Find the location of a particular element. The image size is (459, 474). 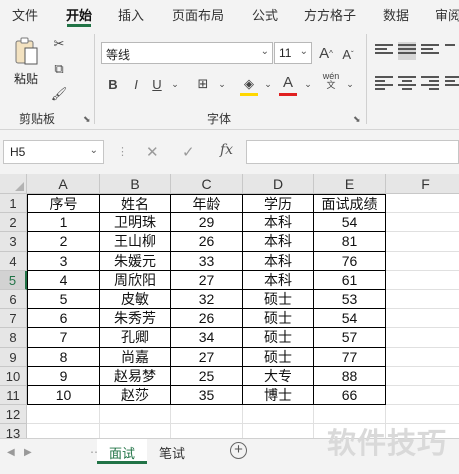

data-cell: 29 is located at coordinates (207, 223).